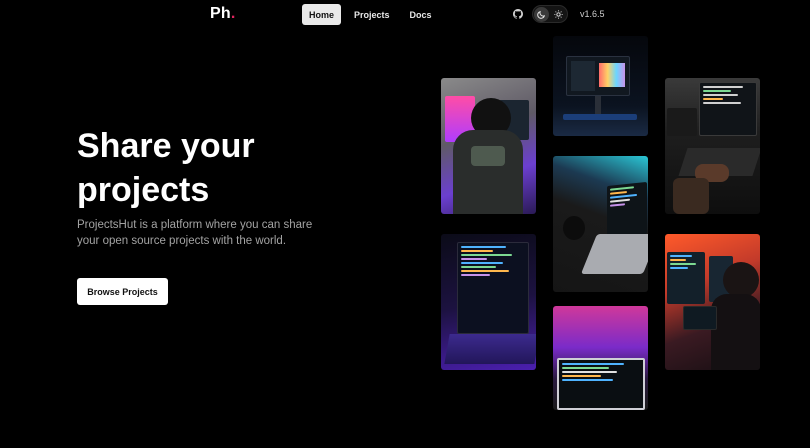 The width and height of the screenshot is (810, 448). Describe the element at coordinates (518, 14) in the screenshot. I see `github-icon` at that location.